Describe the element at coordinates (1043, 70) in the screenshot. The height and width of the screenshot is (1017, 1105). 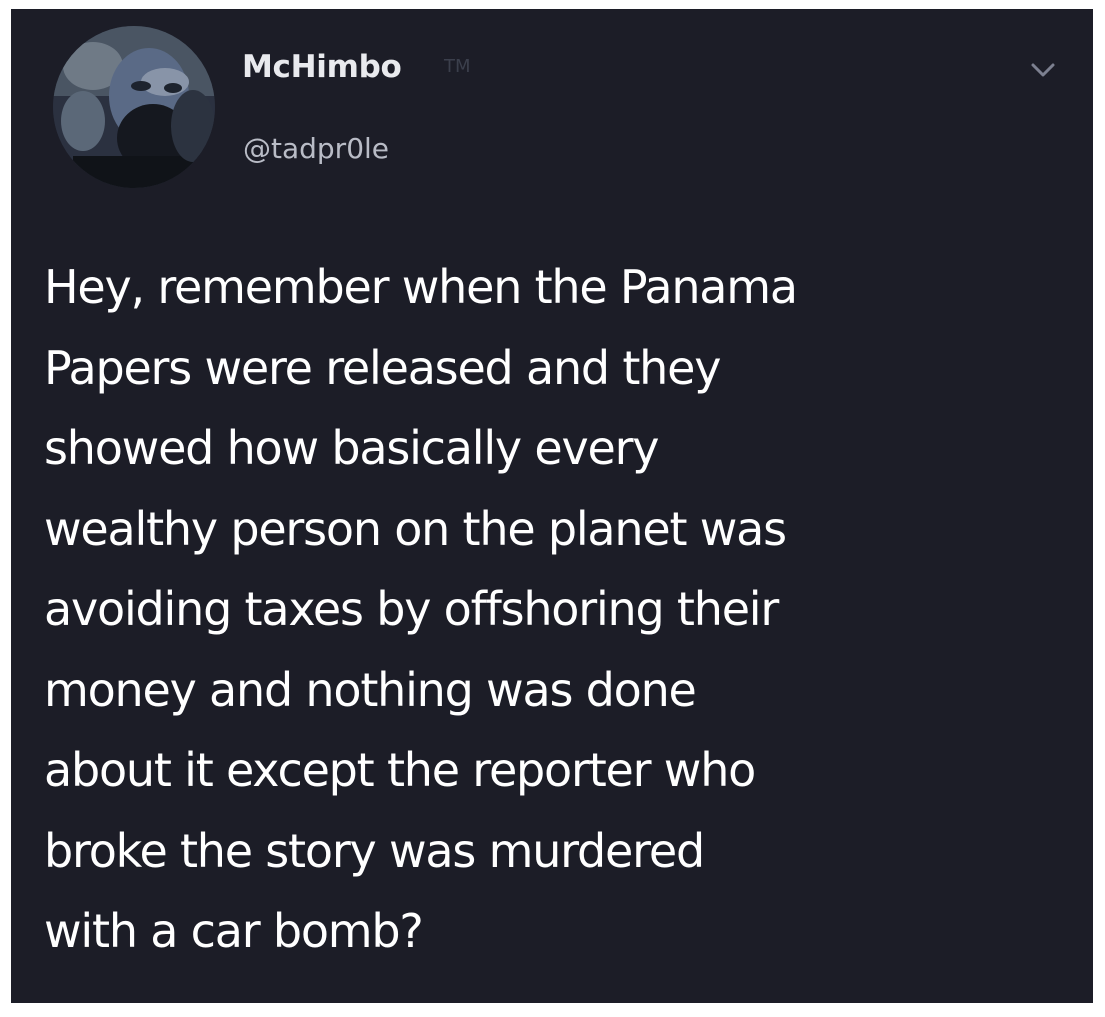
I see `chevron-down-icon` at that location.